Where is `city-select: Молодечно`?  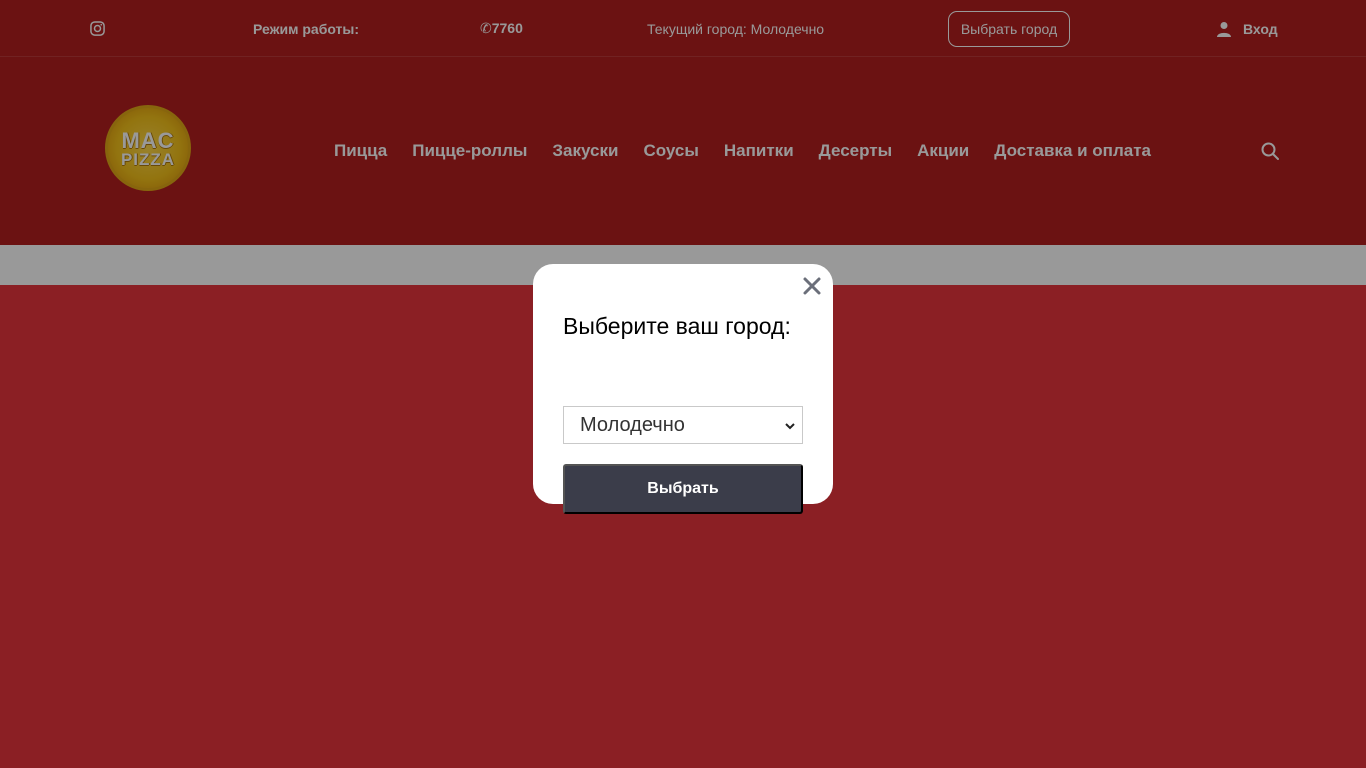 city-select: Молодечно is located at coordinates (683, 425).